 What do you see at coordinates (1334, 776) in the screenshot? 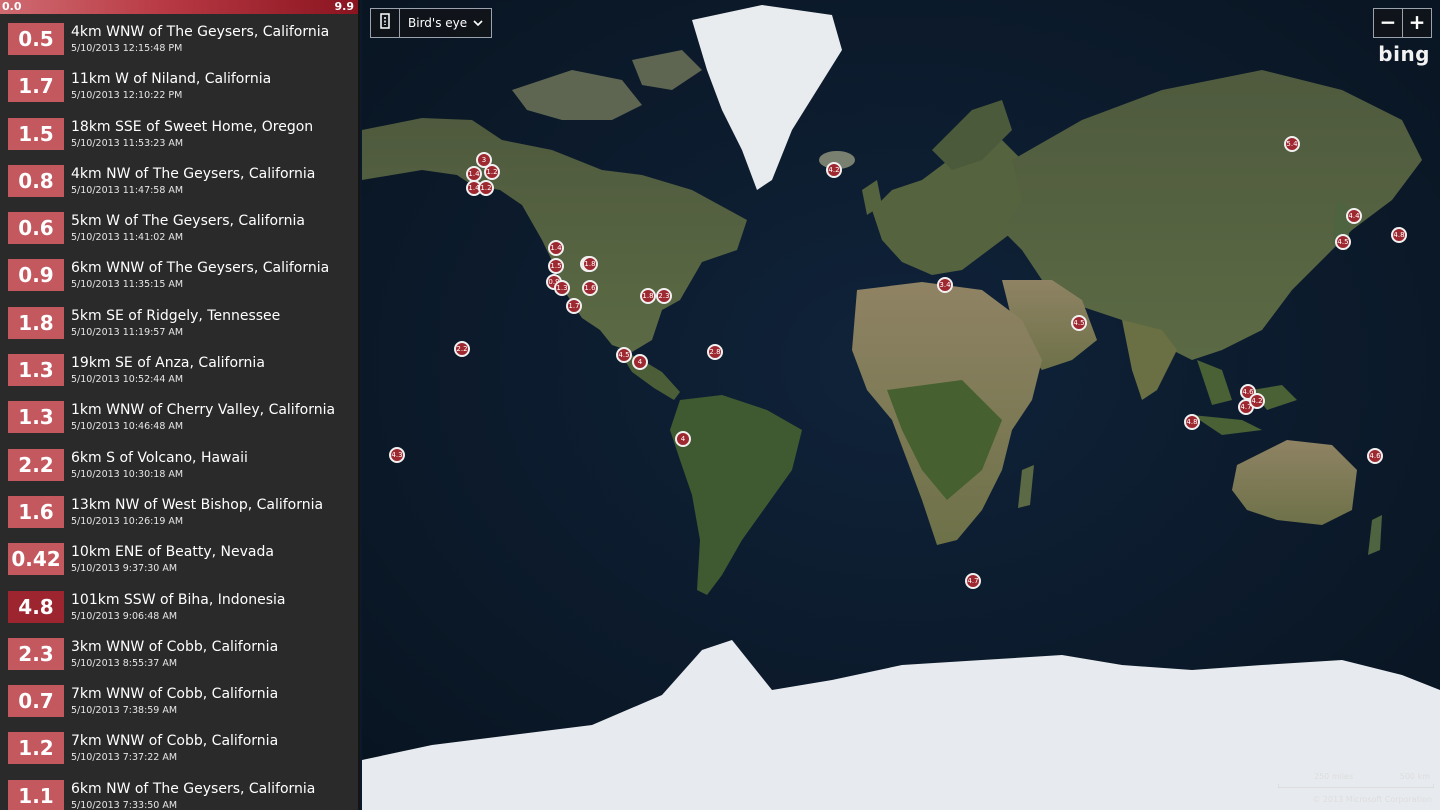
I see `scale-miles-label: 250 miles` at bounding box center [1334, 776].